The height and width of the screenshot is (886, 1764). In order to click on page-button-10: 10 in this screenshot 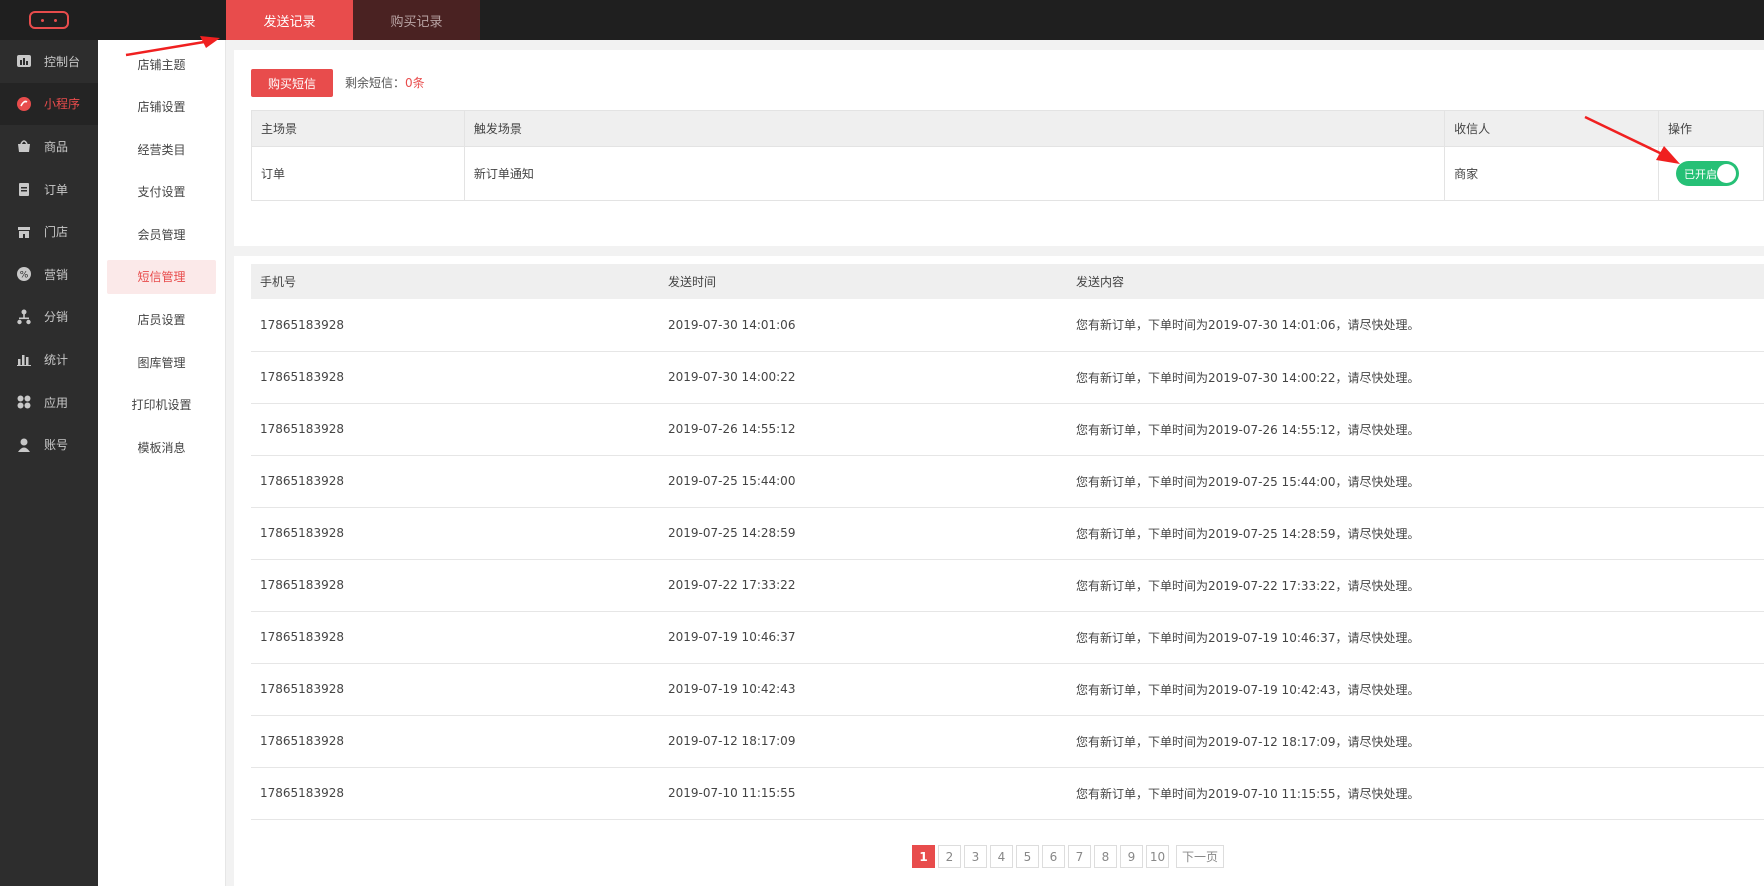, I will do `click(1157, 856)`.